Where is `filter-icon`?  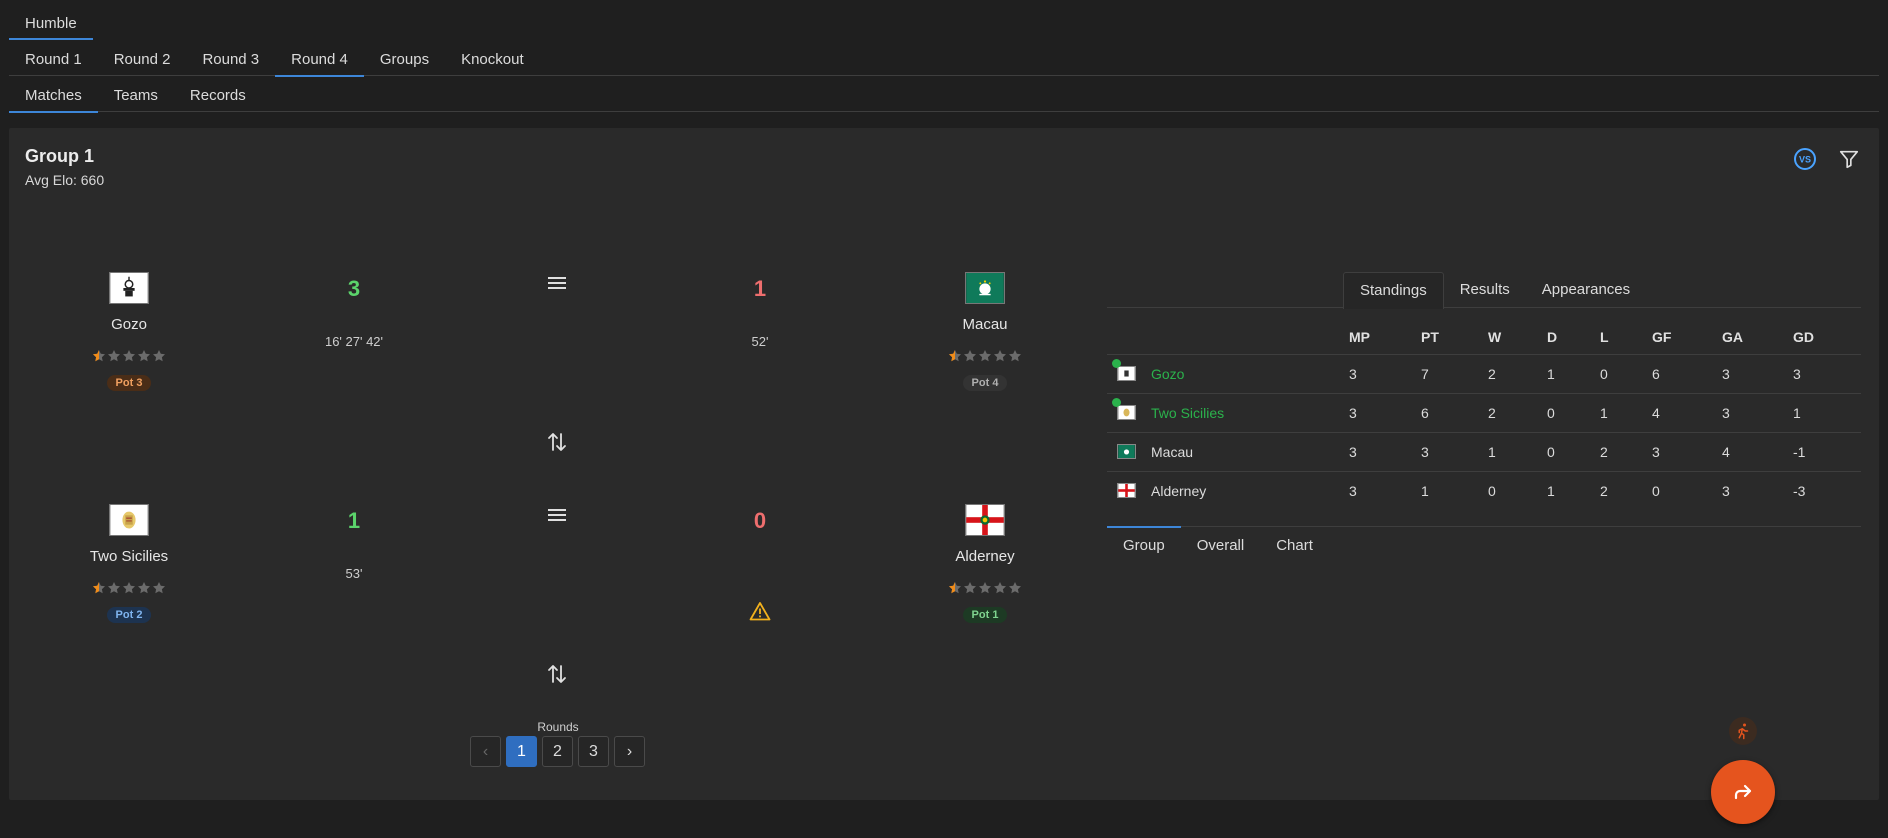
filter-icon is located at coordinates (1849, 159).